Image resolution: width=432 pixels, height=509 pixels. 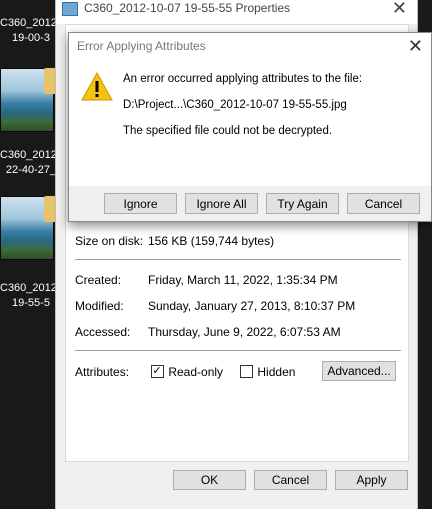 What do you see at coordinates (290, 480) in the screenshot?
I see `cancel-button: Cancel` at bounding box center [290, 480].